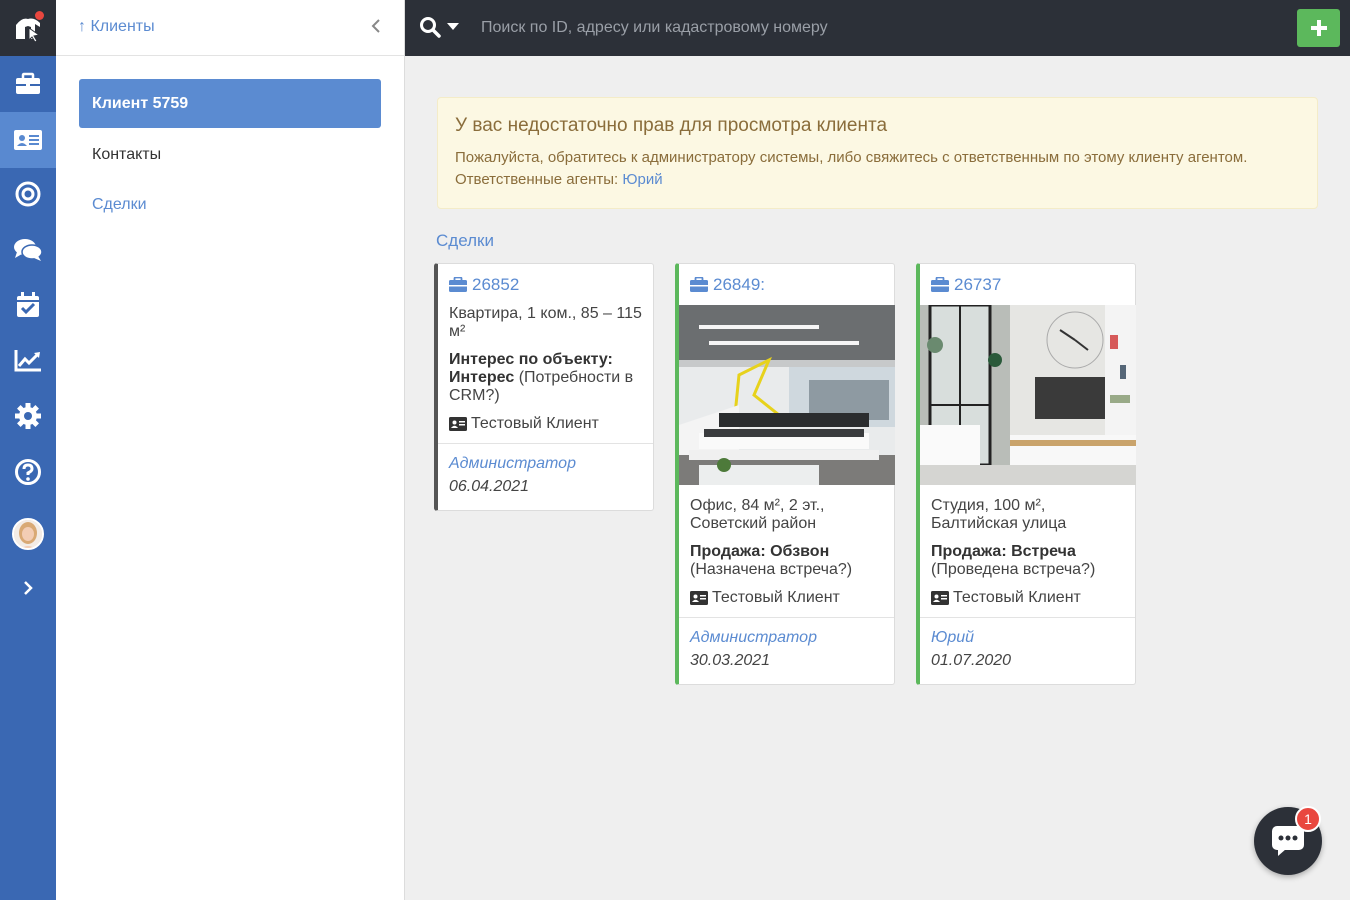  What do you see at coordinates (1028, 395) in the screenshot?
I see `studio-photo` at bounding box center [1028, 395].